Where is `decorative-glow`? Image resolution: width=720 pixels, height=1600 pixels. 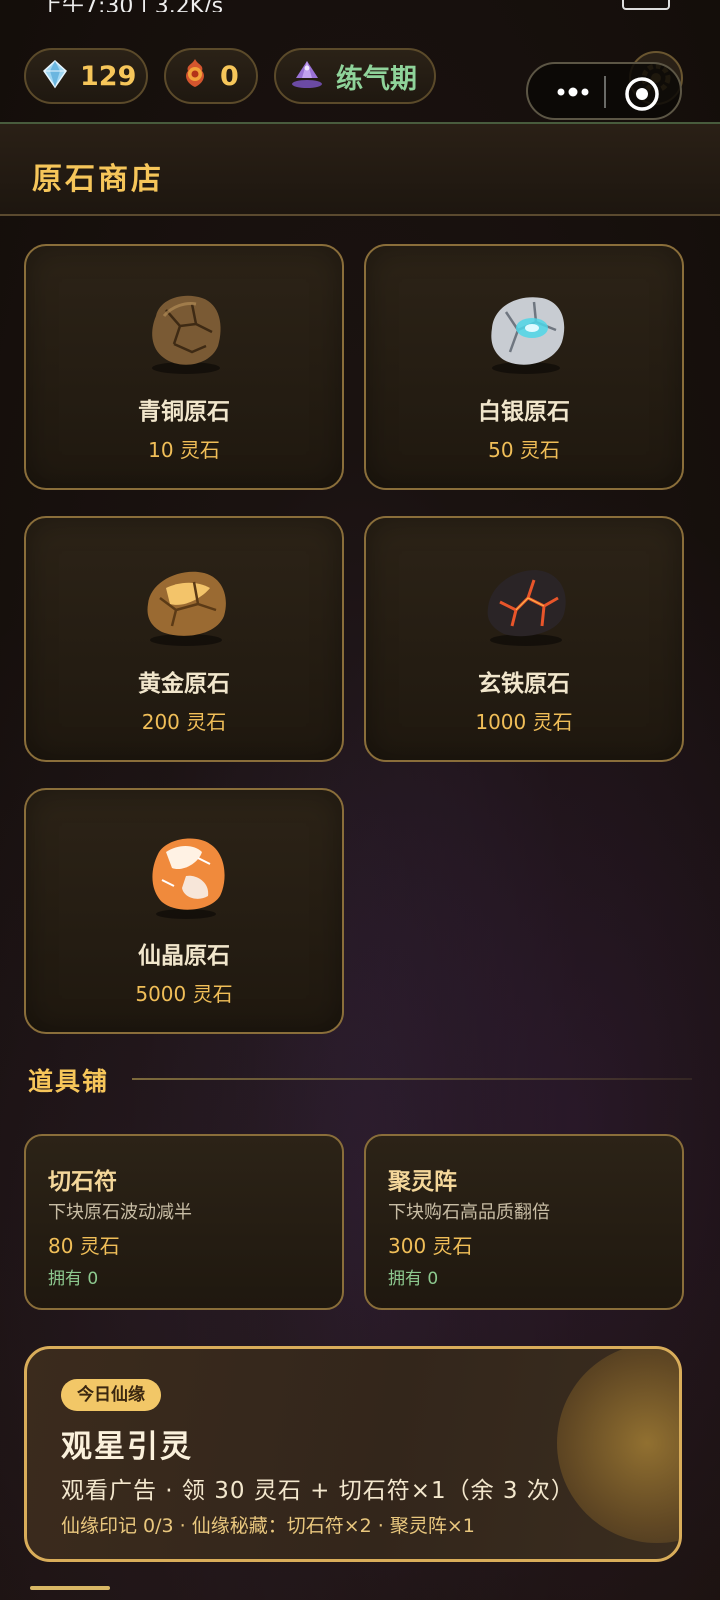 decorative-glow is located at coordinates (618, 1446).